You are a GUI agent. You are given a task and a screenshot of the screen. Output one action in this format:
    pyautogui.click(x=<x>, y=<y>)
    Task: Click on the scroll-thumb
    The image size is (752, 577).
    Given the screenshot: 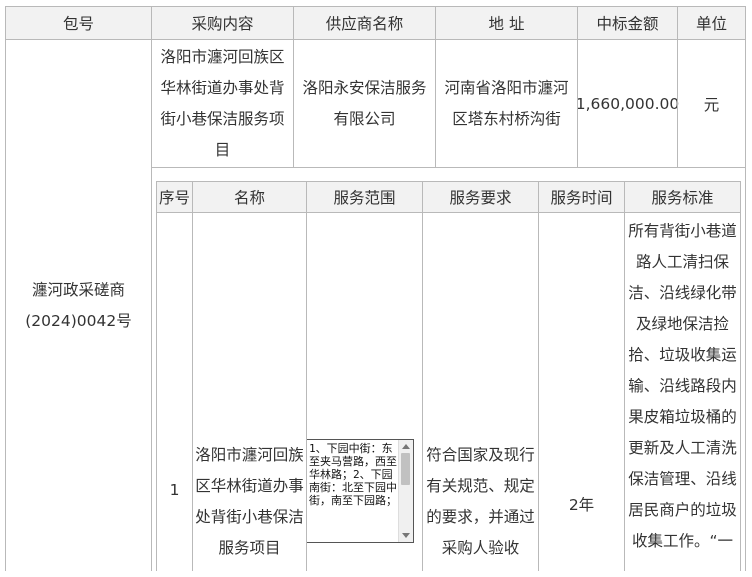 What is the action you would take?
    pyautogui.click(x=405, y=469)
    